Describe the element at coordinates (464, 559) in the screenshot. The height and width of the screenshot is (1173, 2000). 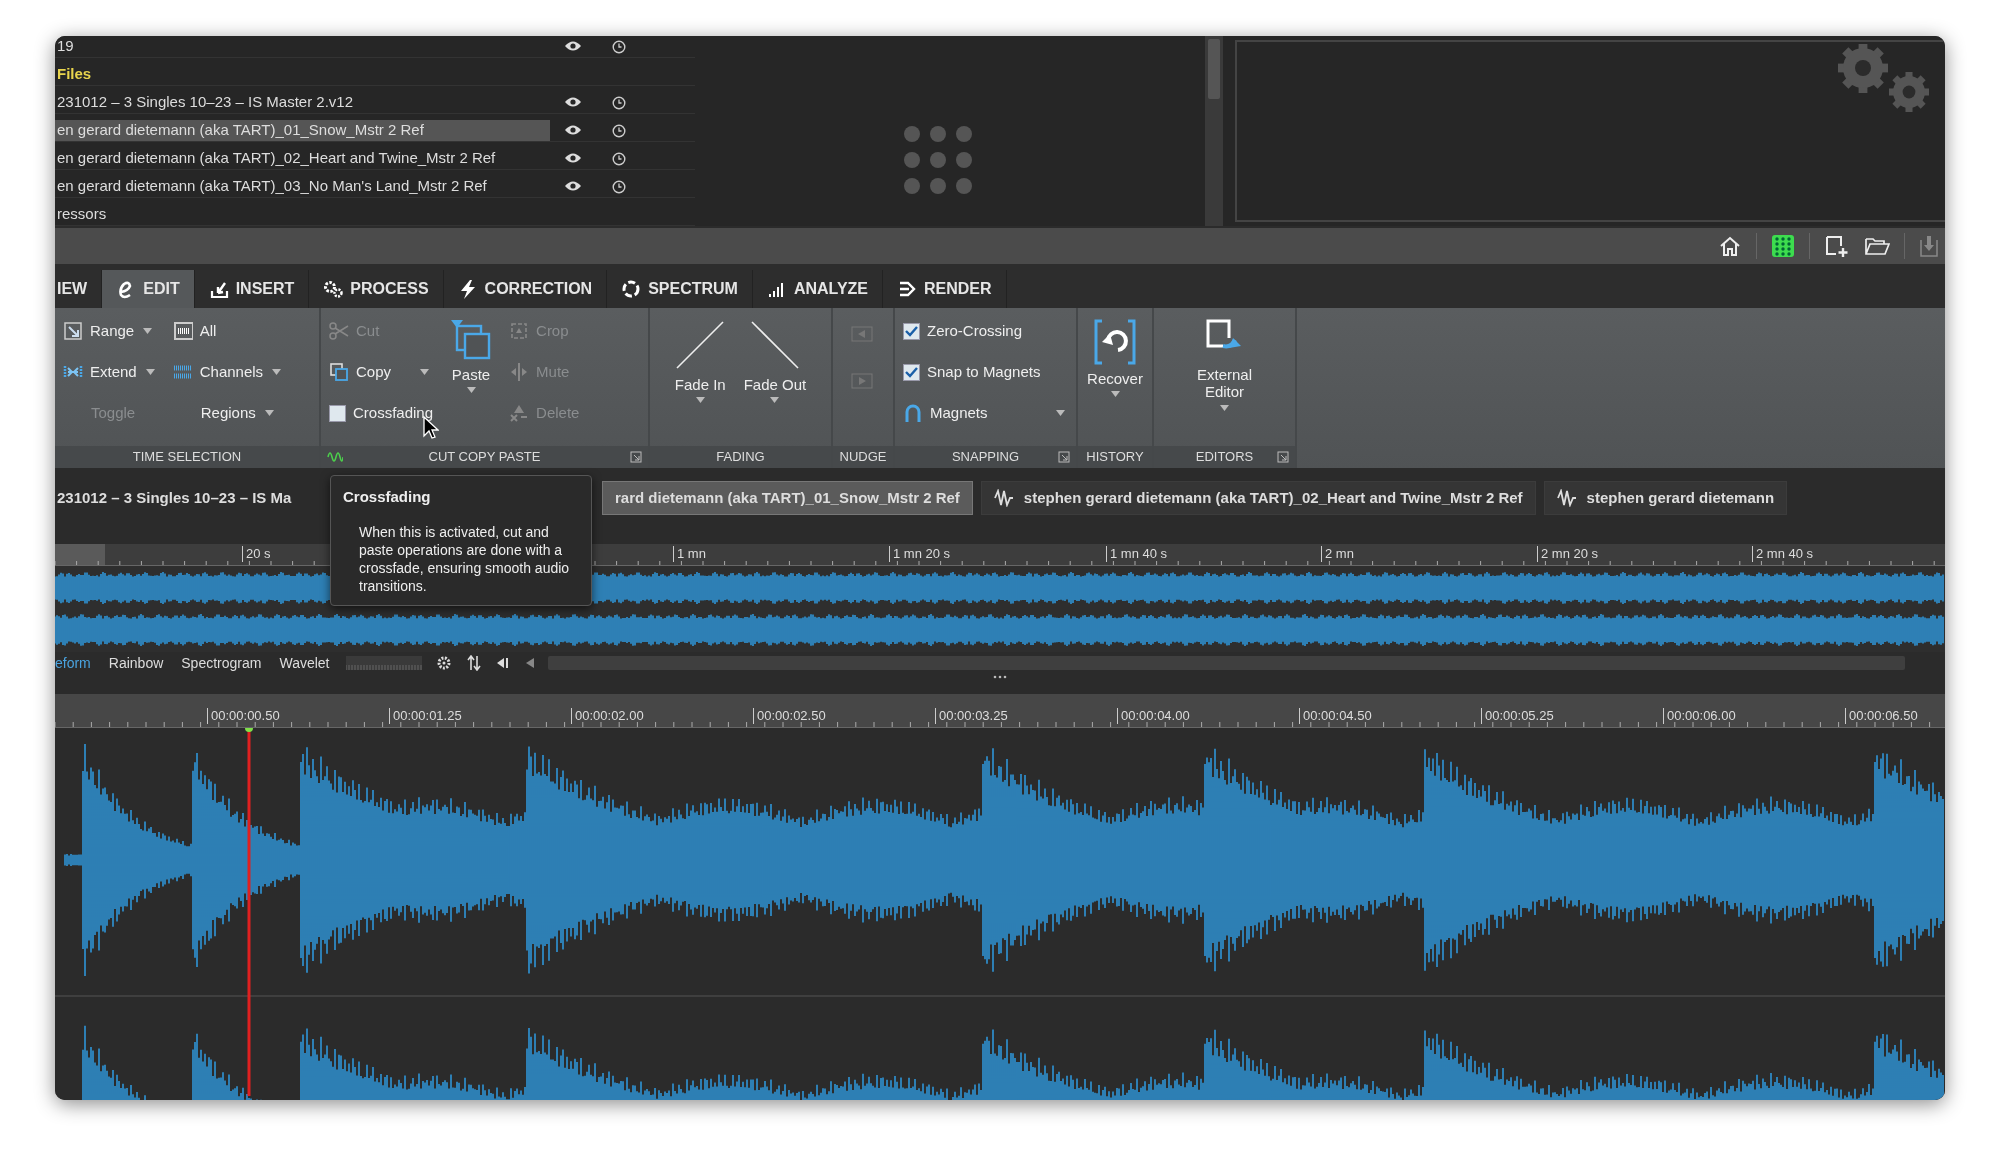
I see `tooltip-text: When this is activated, cut and paste operations are done with a crossfade, ensuring smooth audio transitions.` at that location.